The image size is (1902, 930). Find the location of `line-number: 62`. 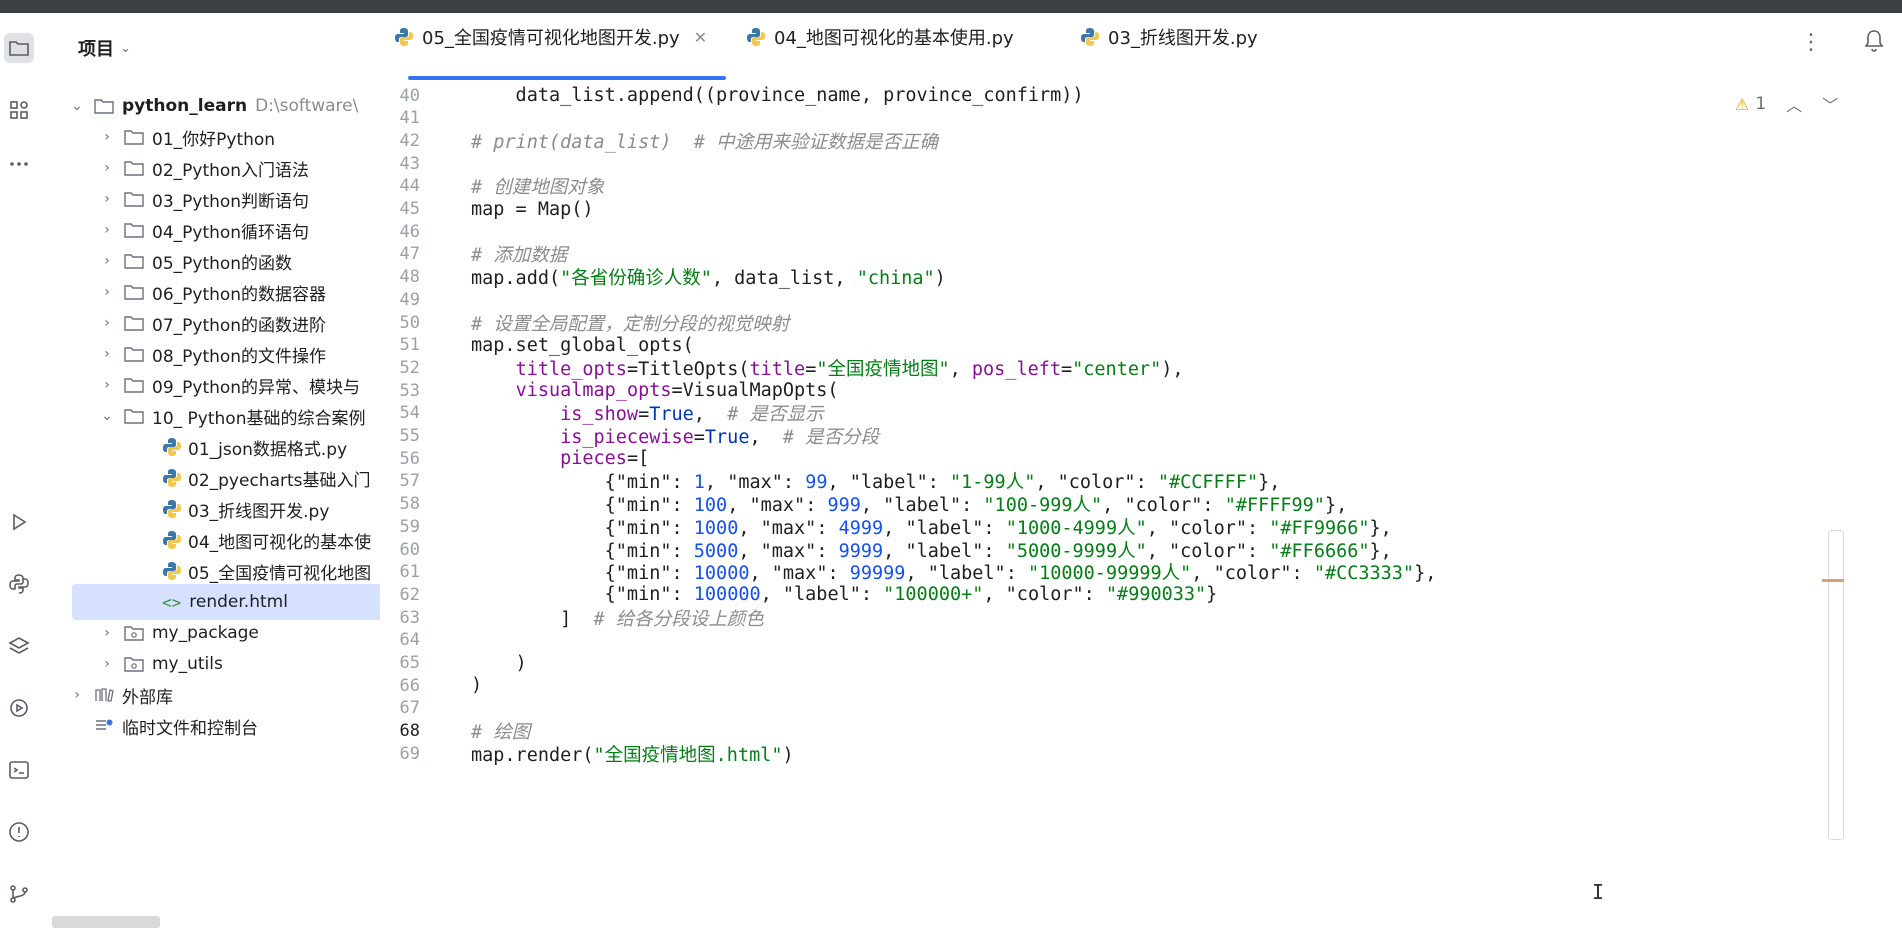

line-number: 62 is located at coordinates (400, 595).